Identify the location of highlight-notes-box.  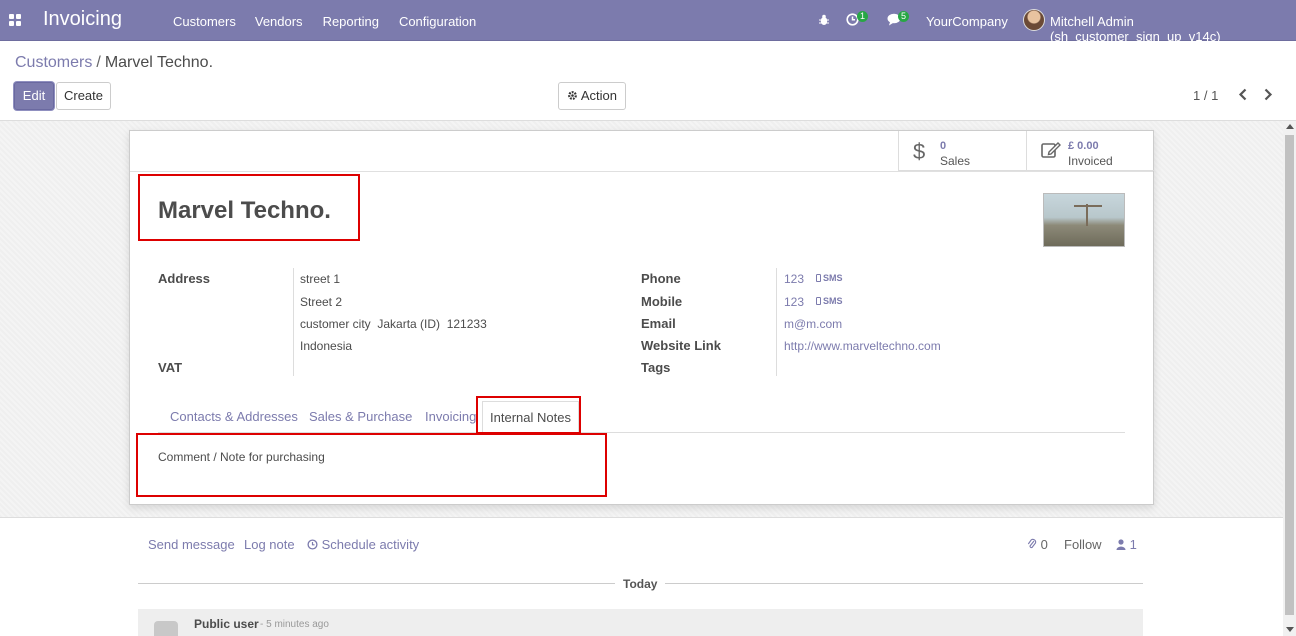
(371, 465).